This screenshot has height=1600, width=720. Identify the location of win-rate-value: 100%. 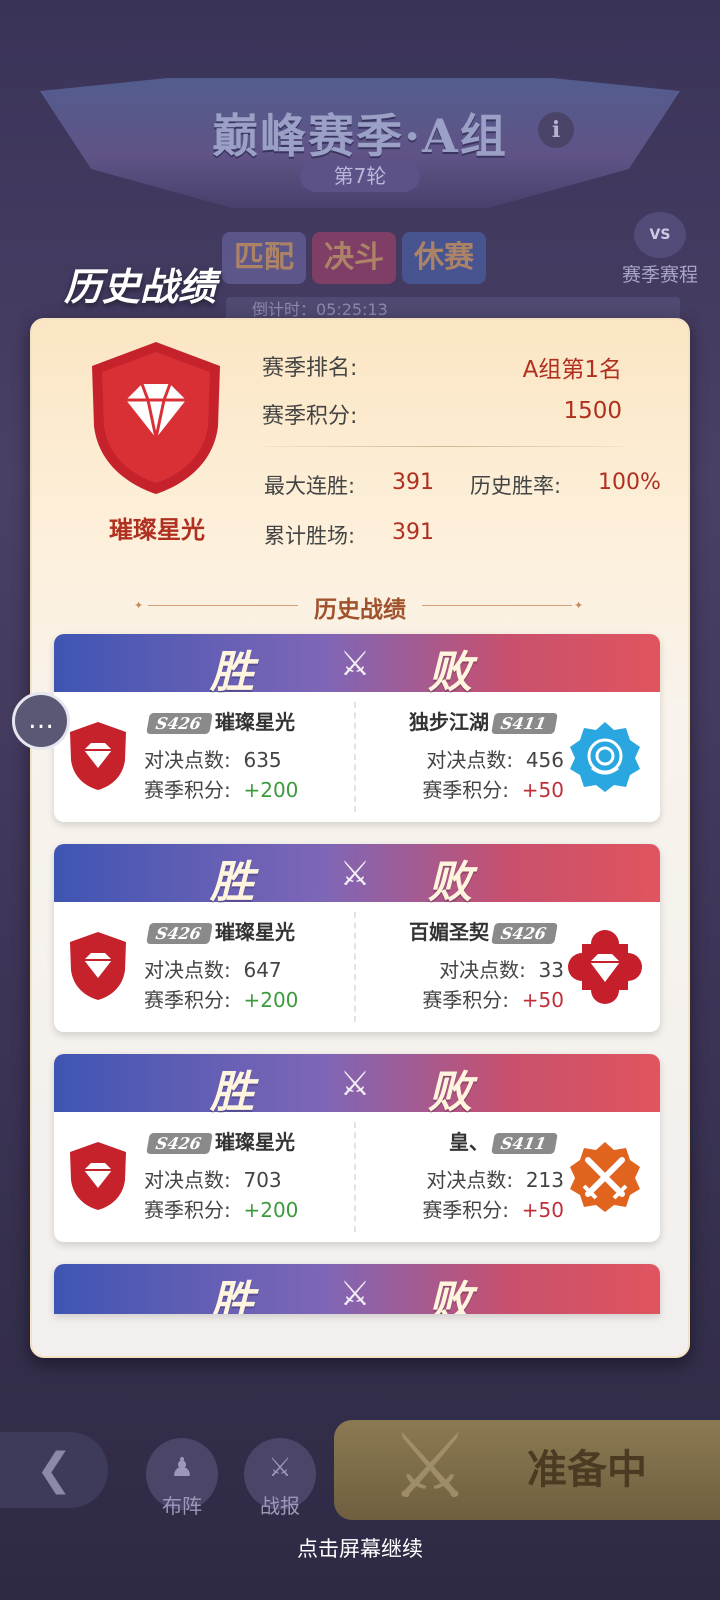
(629, 482).